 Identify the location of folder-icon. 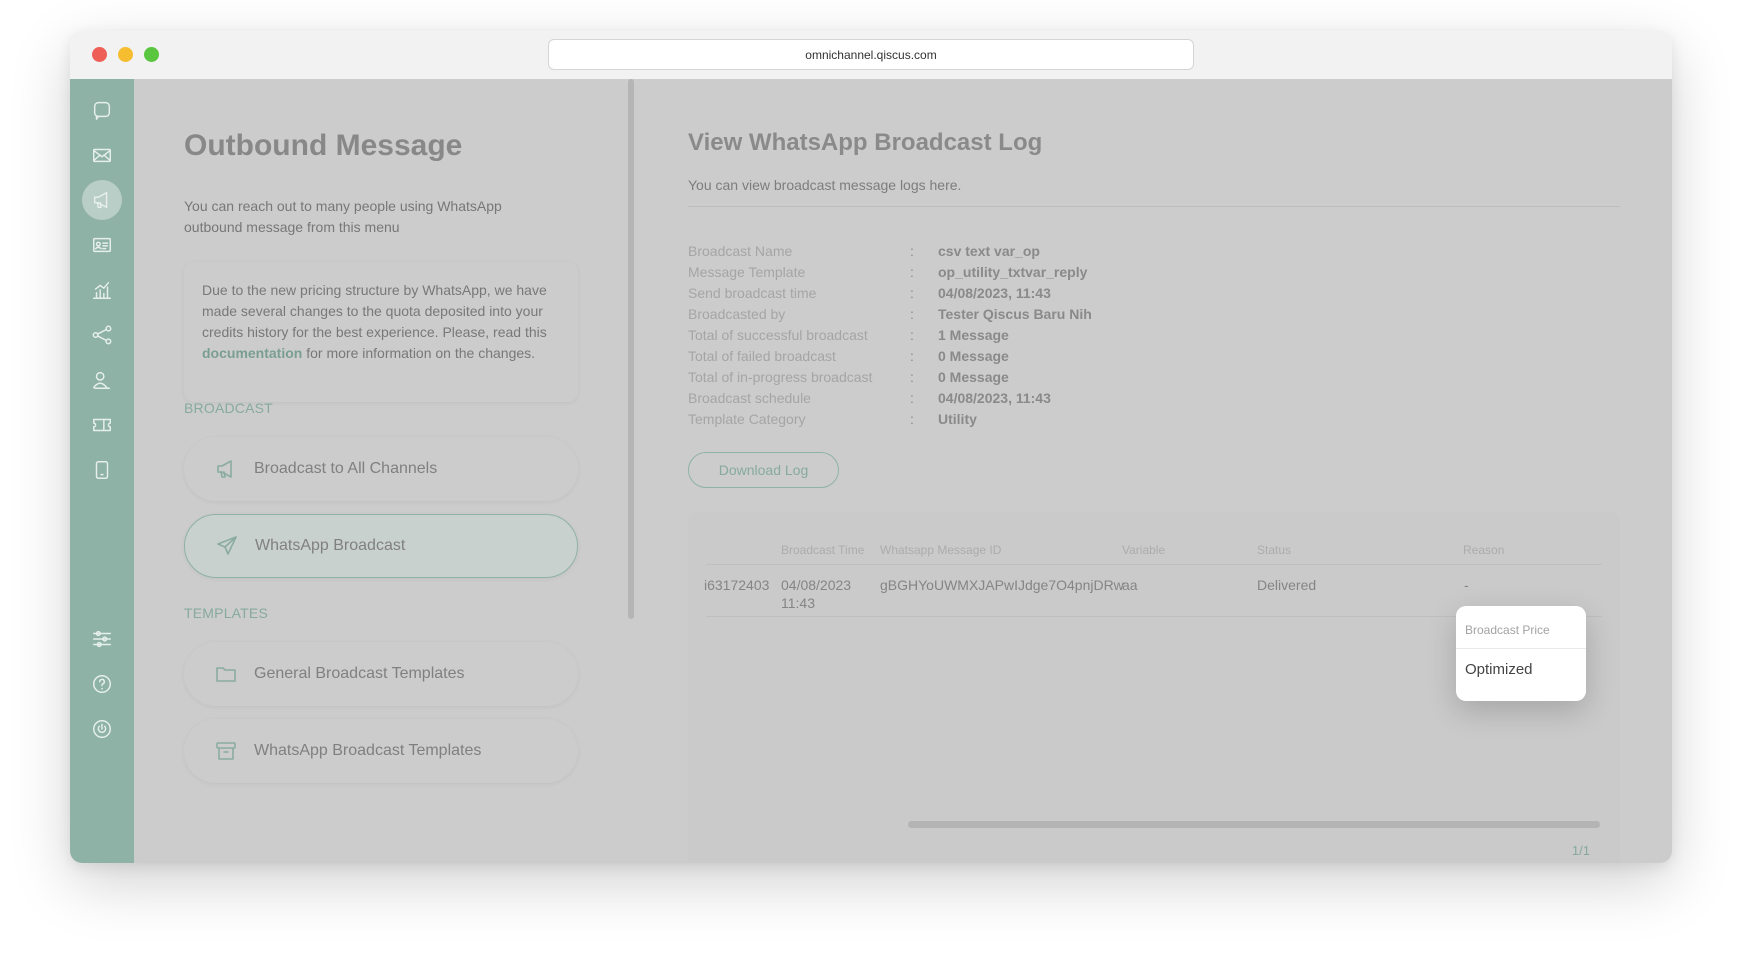
(226, 674).